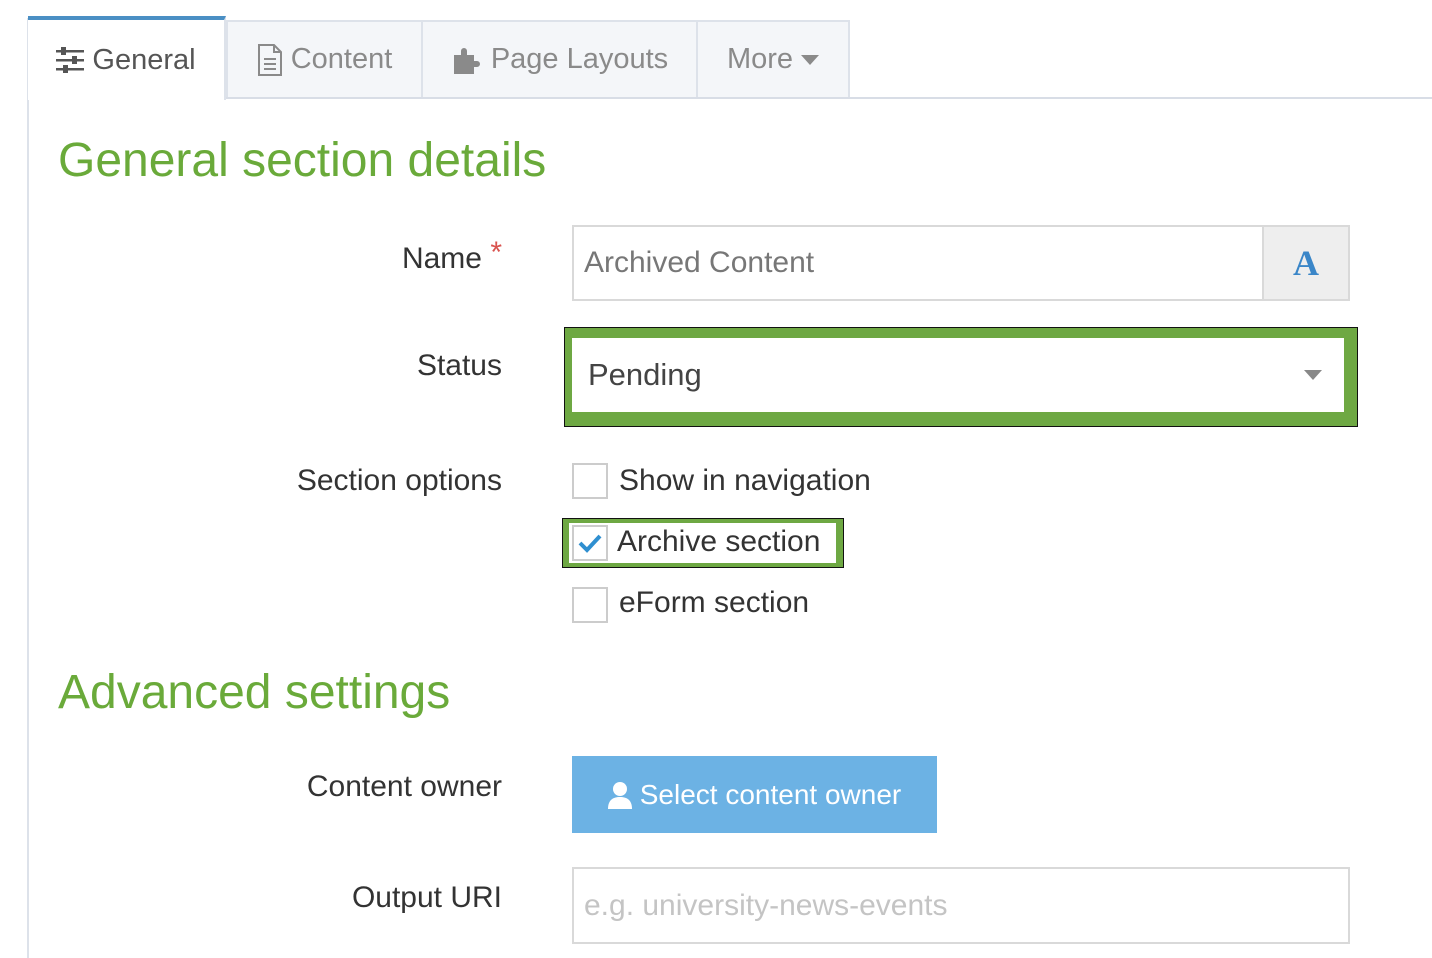 The width and height of the screenshot is (1432, 958). I want to click on status-select: Pending, so click(958, 375).